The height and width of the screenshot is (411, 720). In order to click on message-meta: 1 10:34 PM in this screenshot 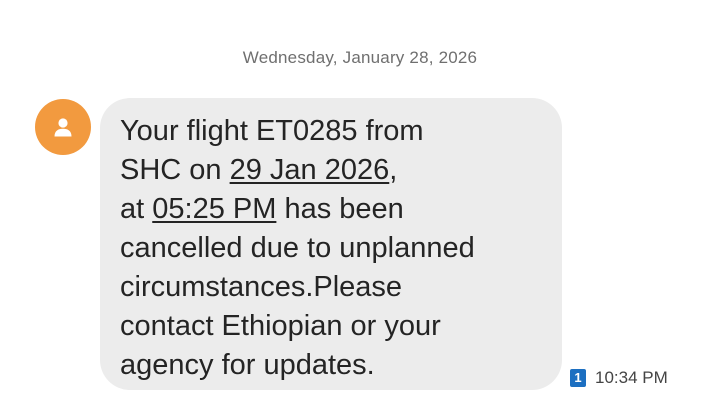, I will do `click(619, 378)`.